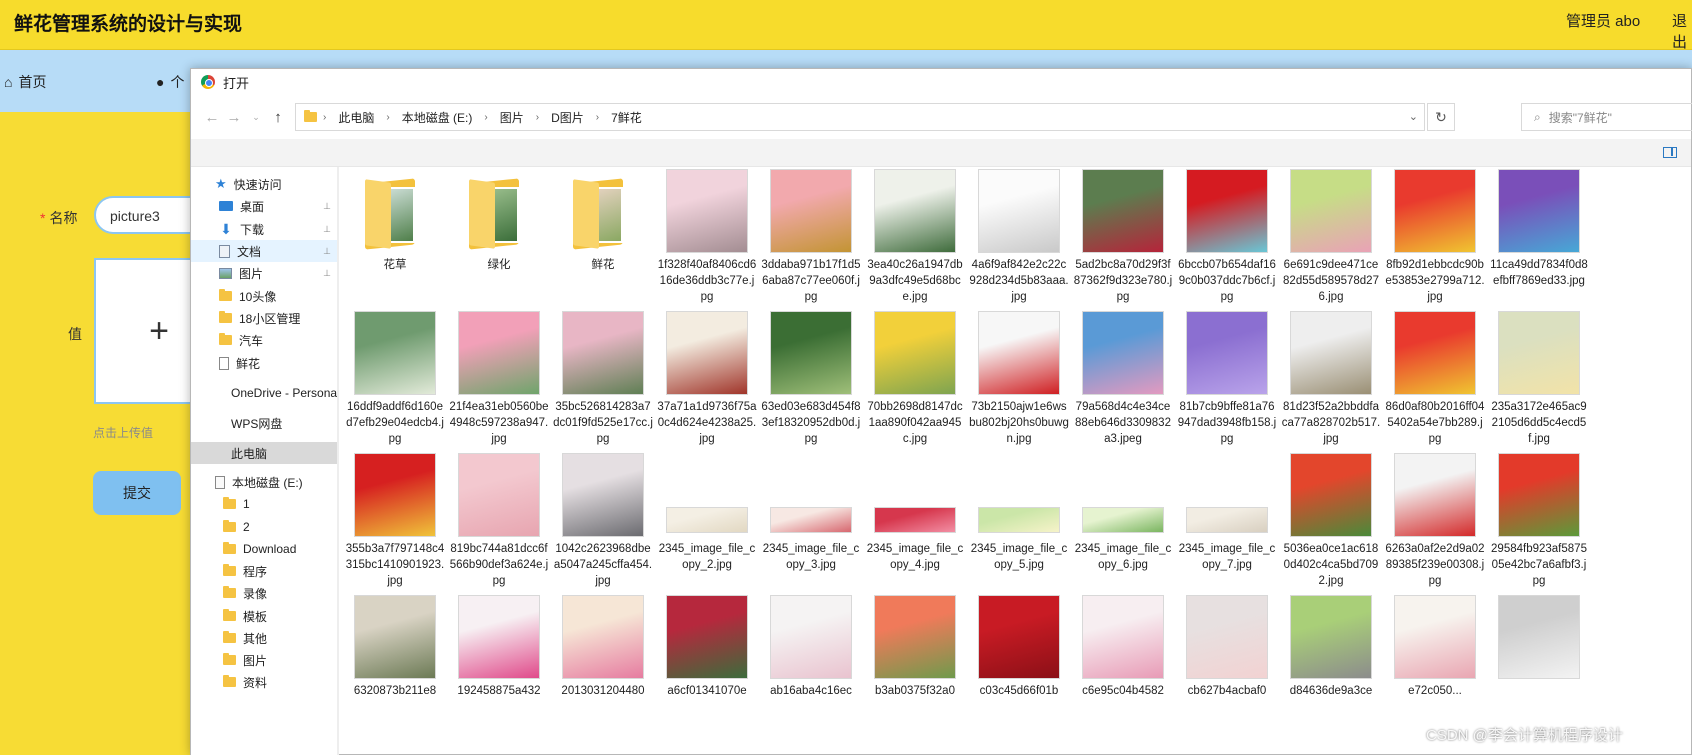 The width and height of the screenshot is (1692, 755). Describe the element at coordinates (437, 117) in the screenshot. I see `breadcrumb-item: 本地磁盘 (E:)` at that location.